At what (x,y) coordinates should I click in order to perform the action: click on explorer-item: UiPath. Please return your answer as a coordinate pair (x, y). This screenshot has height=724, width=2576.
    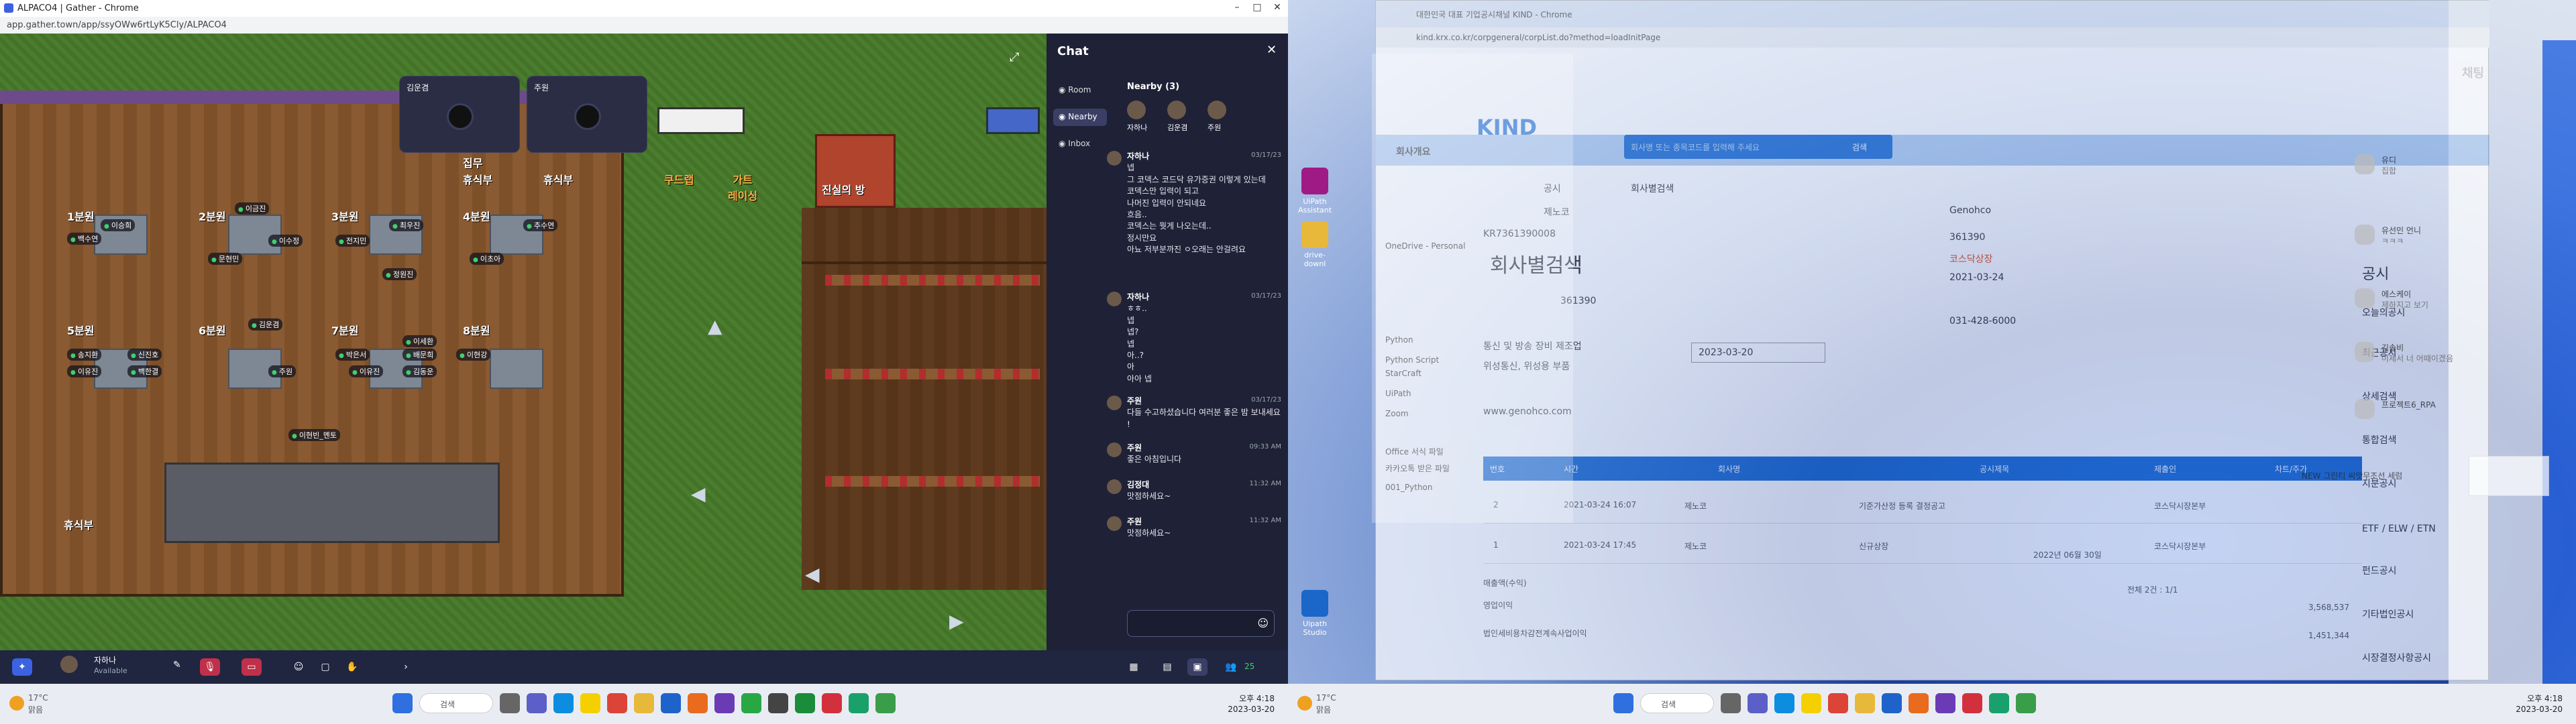
    Looking at the image, I should click on (1398, 393).